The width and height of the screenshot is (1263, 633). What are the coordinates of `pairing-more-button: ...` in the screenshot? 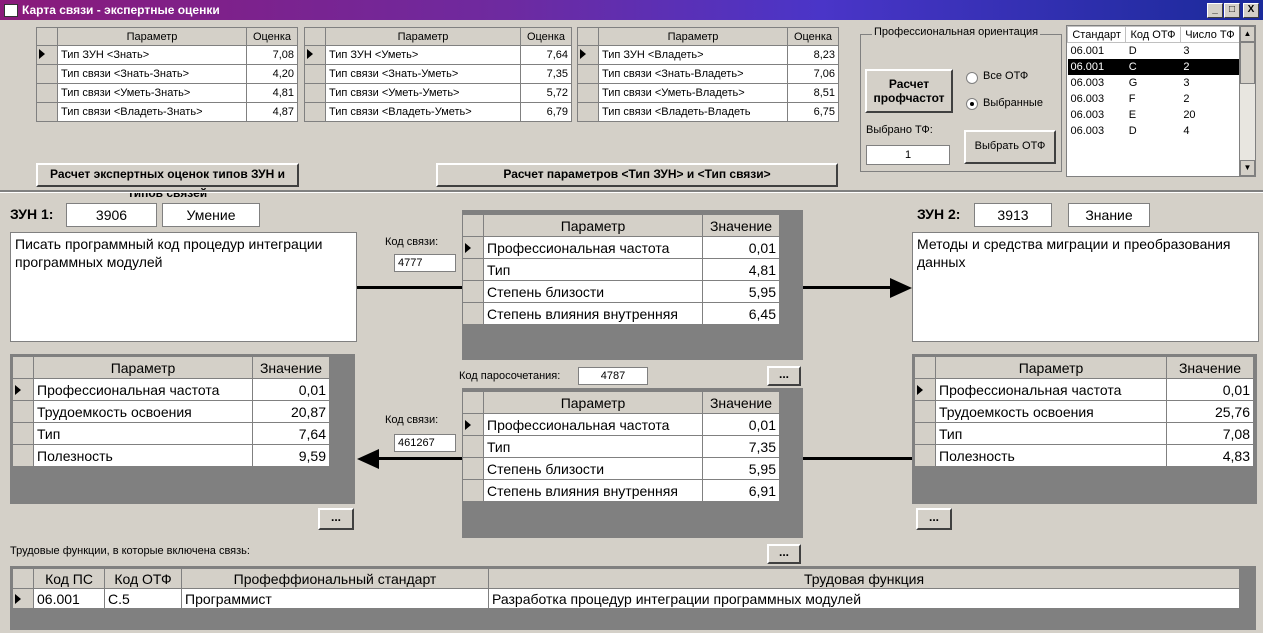 It's located at (784, 376).